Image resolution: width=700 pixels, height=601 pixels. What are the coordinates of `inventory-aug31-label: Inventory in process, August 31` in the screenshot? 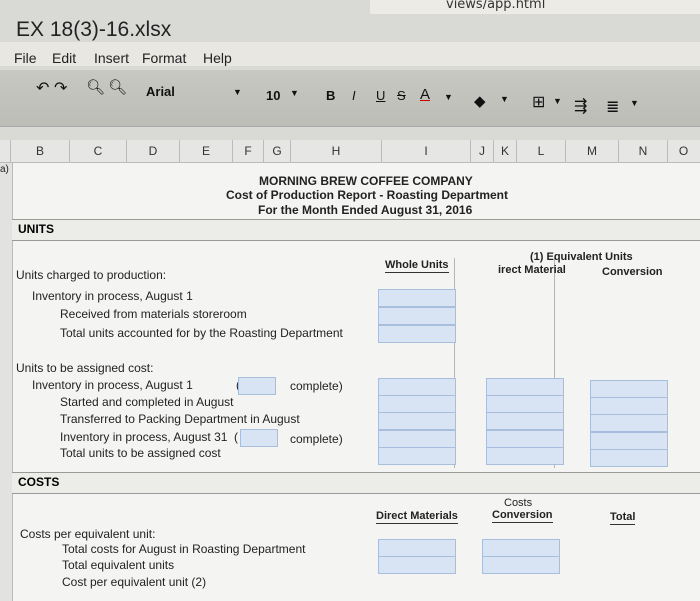 It's located at (144, 437).